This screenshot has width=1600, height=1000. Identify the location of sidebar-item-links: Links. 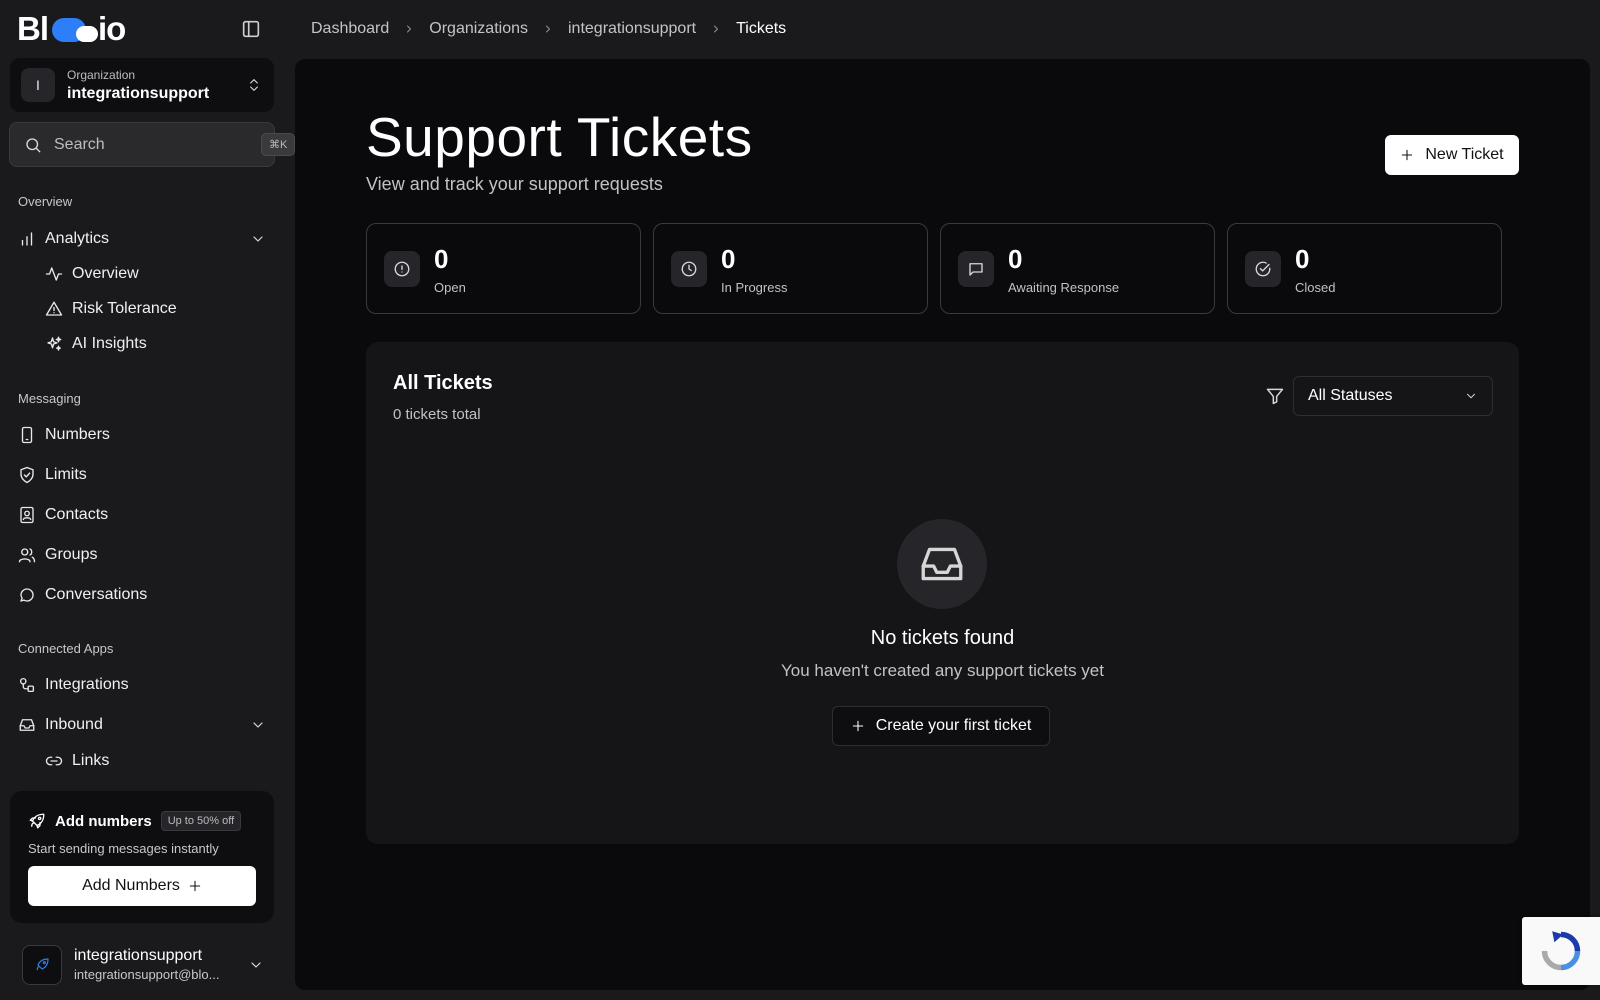
(77, 761).